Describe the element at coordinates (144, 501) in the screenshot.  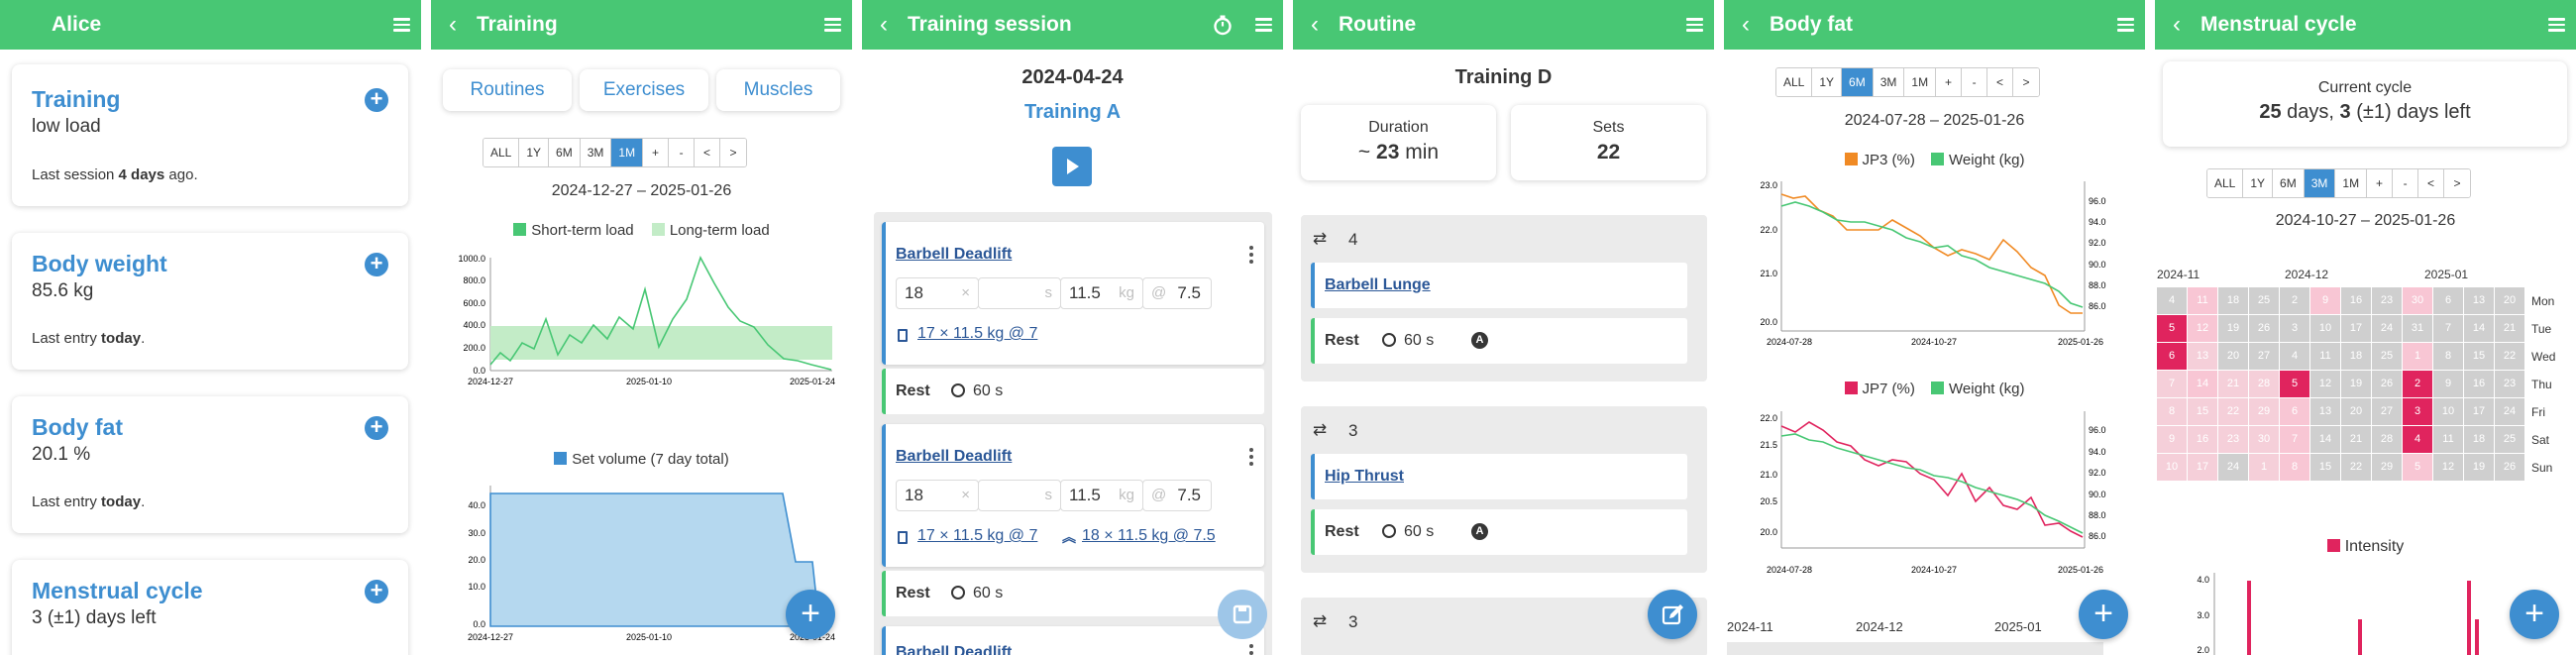
I see `footer-text: .` at that location.